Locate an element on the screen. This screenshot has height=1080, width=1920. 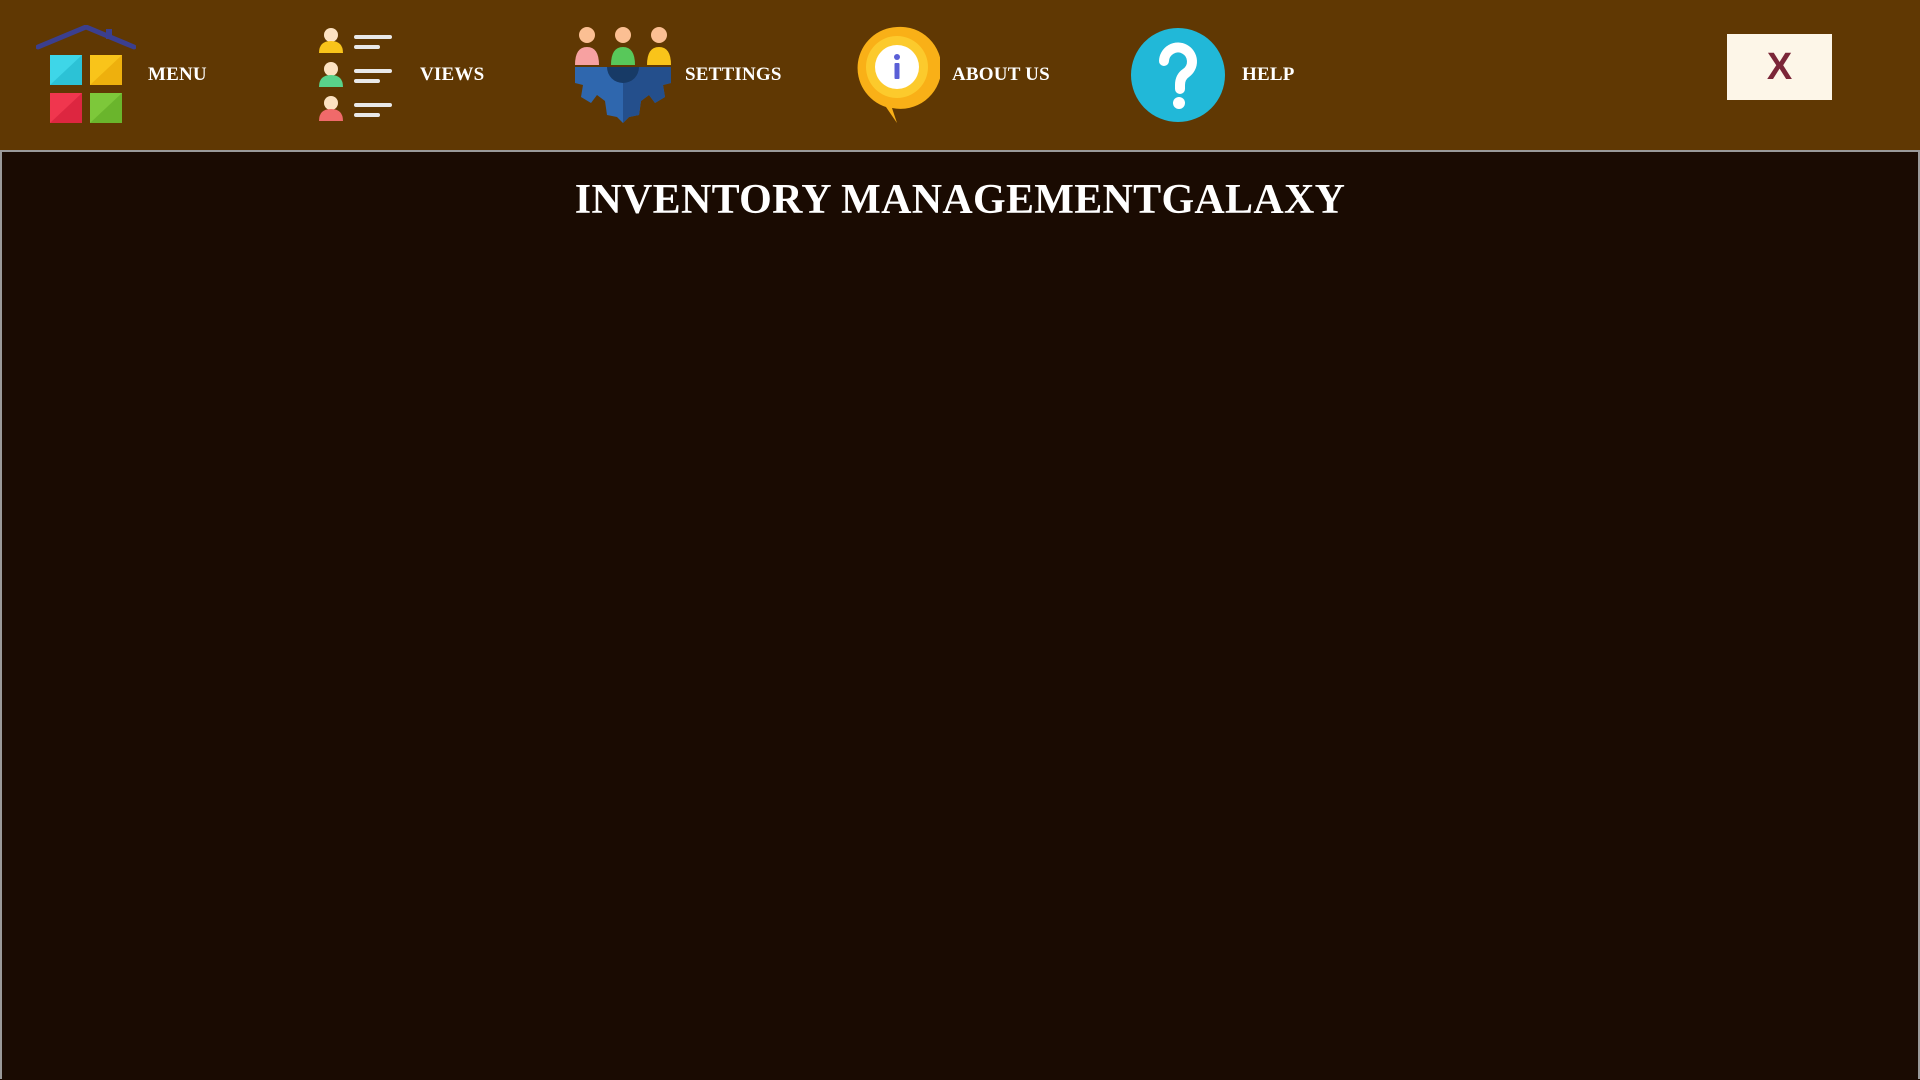
menu-label: MENU is located at coordinates (177, 74).